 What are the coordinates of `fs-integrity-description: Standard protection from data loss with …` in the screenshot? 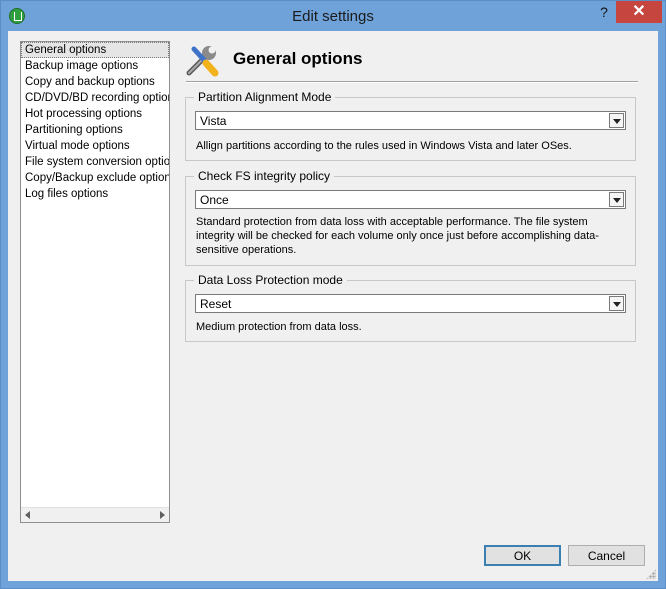 It's located at (397, 236).